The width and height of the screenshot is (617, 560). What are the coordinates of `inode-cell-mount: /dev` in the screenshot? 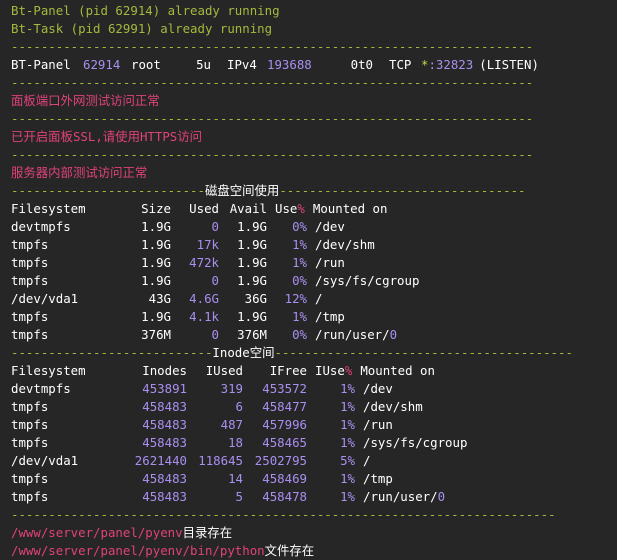 It's located at (378, 388).